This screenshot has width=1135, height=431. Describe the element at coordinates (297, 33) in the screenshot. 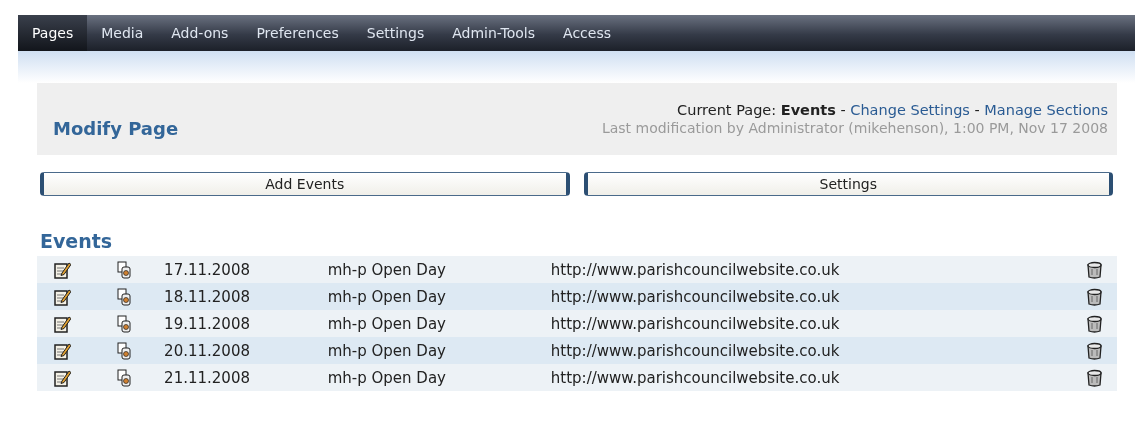

I see `nav-tab: Preferences` at that location.